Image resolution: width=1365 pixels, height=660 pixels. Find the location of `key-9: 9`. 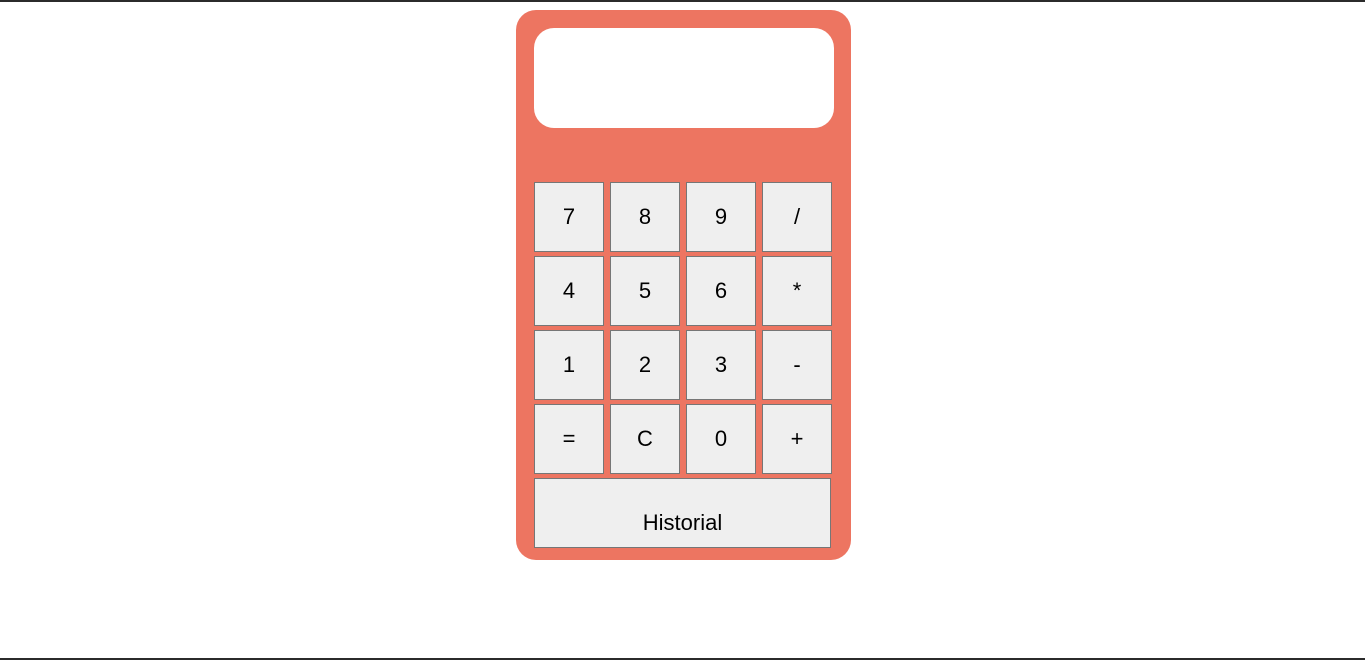

key-9: 9 is located at coordinates (721, 217).